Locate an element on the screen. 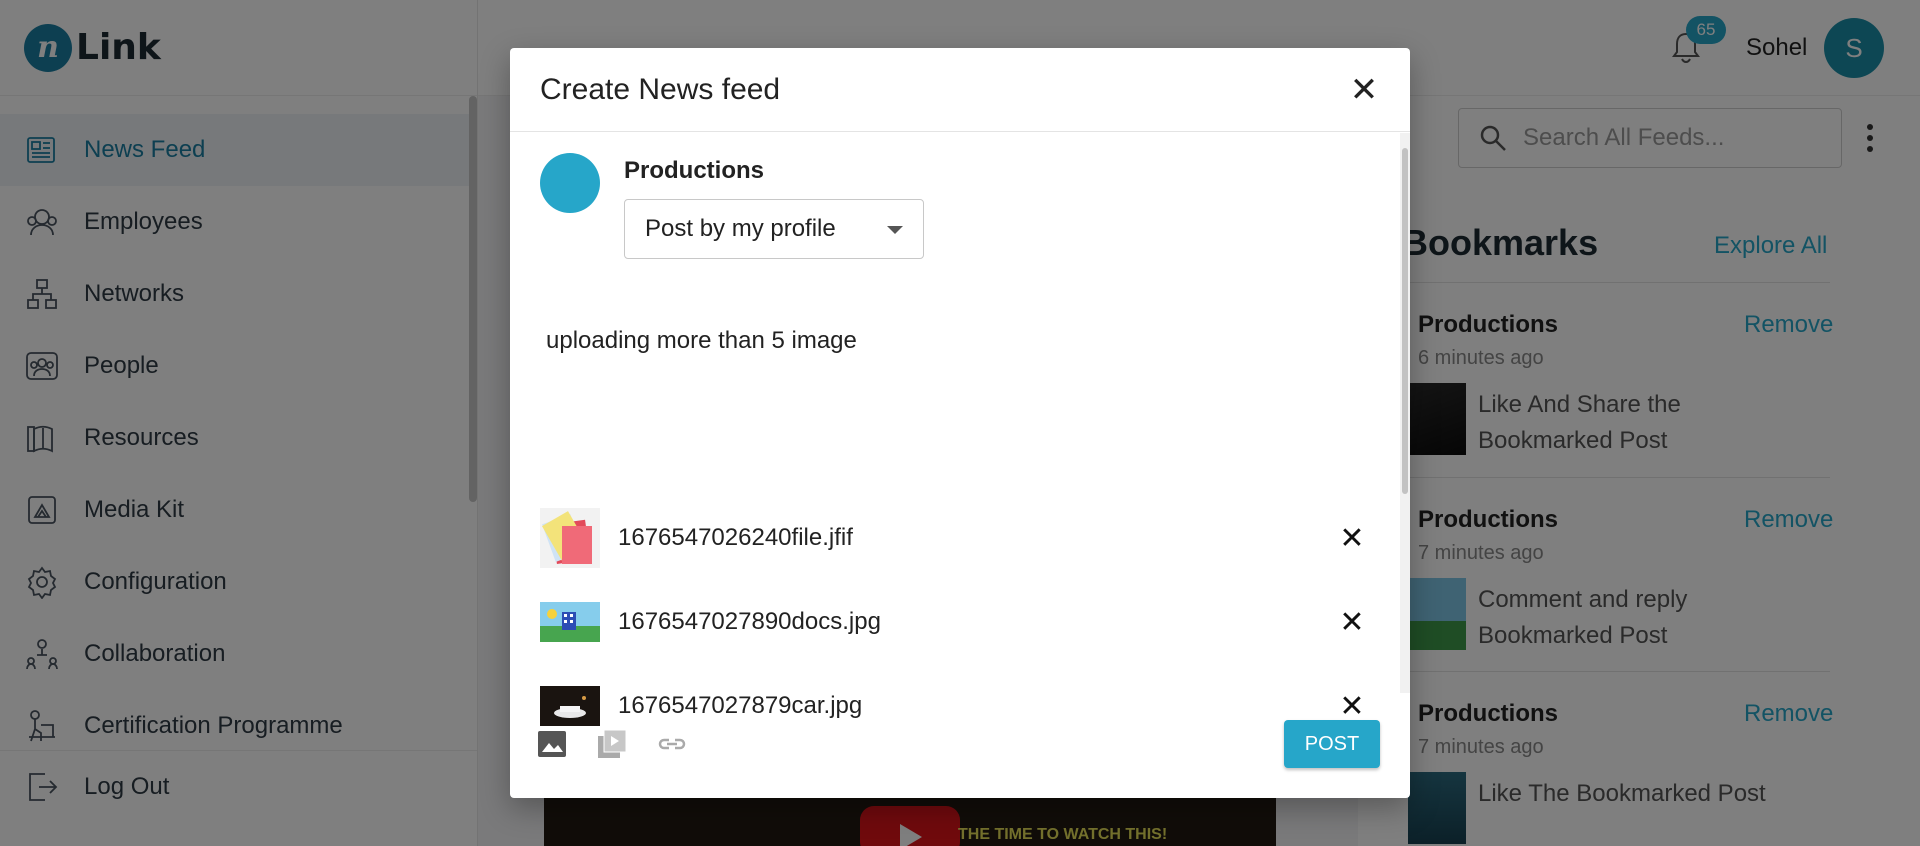 The width and height of the screenshot is (1920, 846). dialog-title: Create News feed is located at coordinates (660, 89).